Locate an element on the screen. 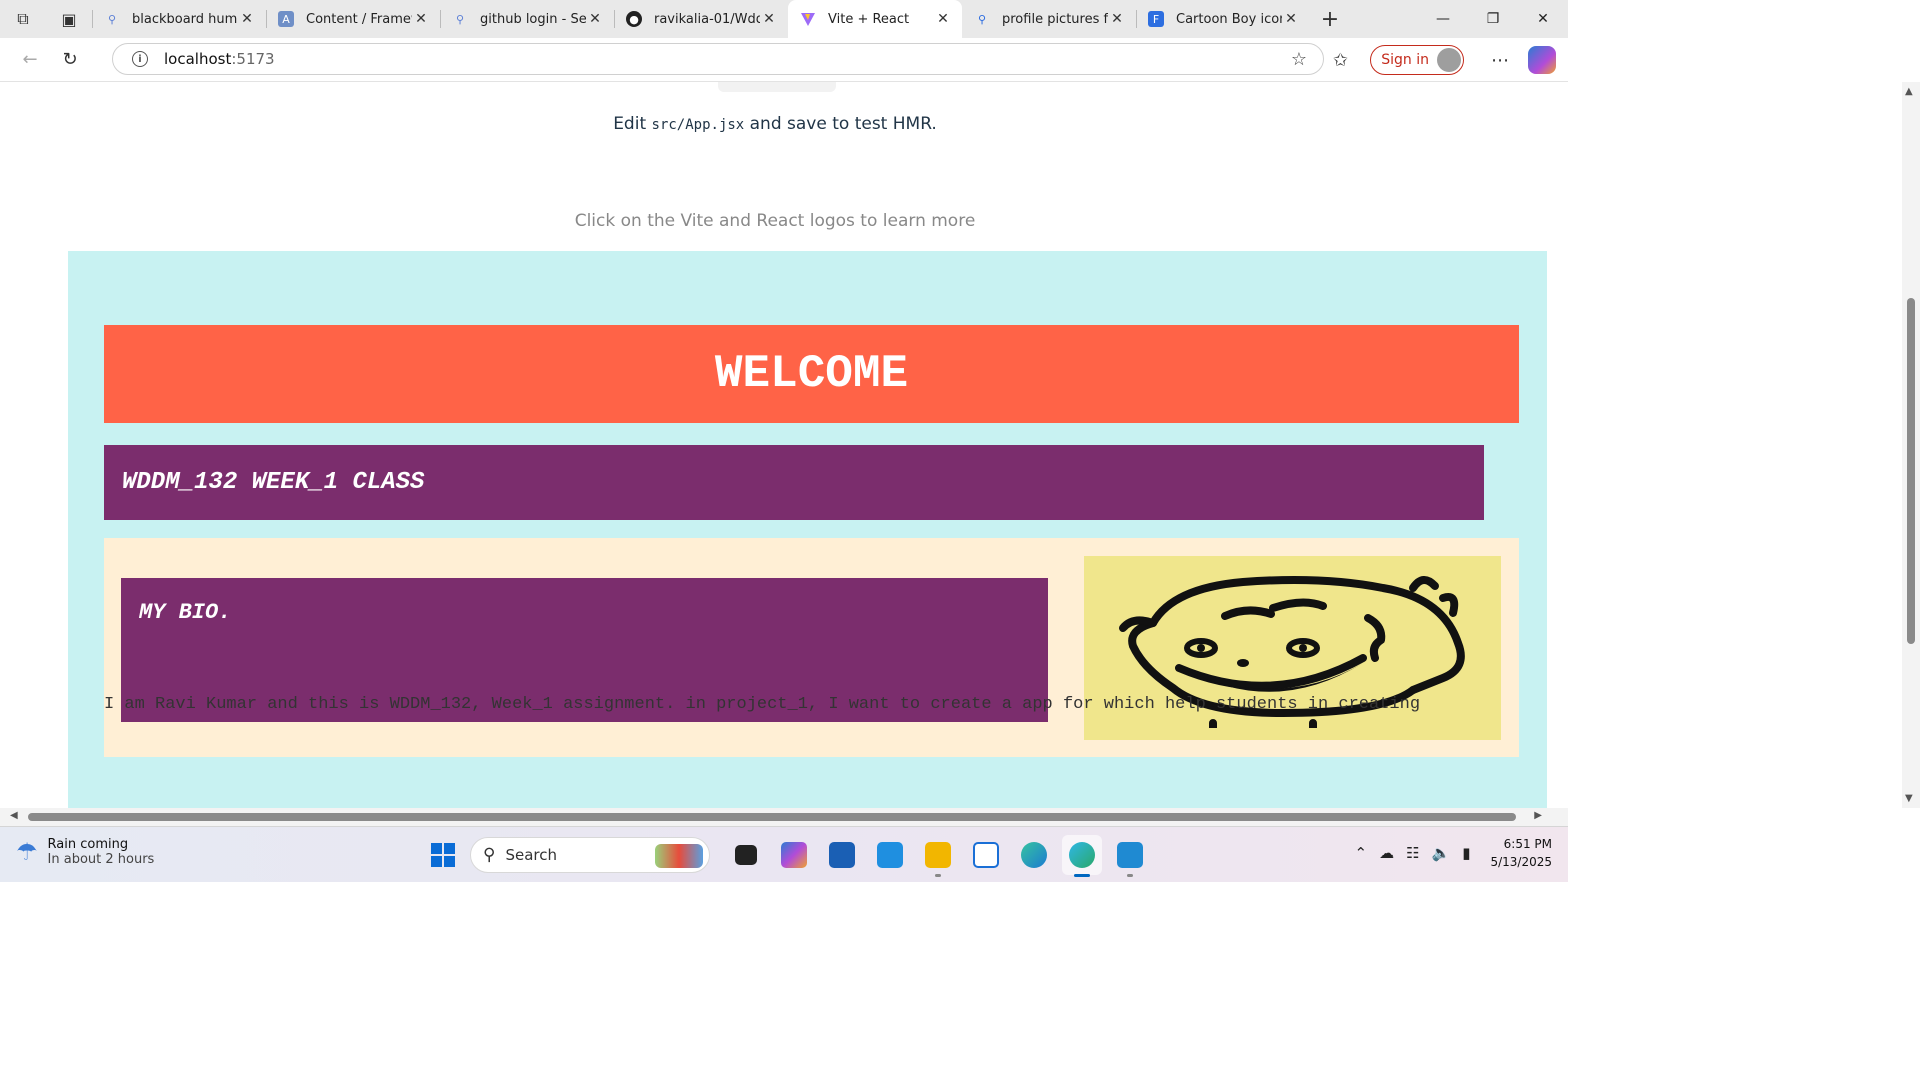  tab-title: profile pictures for is located at coordinates (1055, 19).